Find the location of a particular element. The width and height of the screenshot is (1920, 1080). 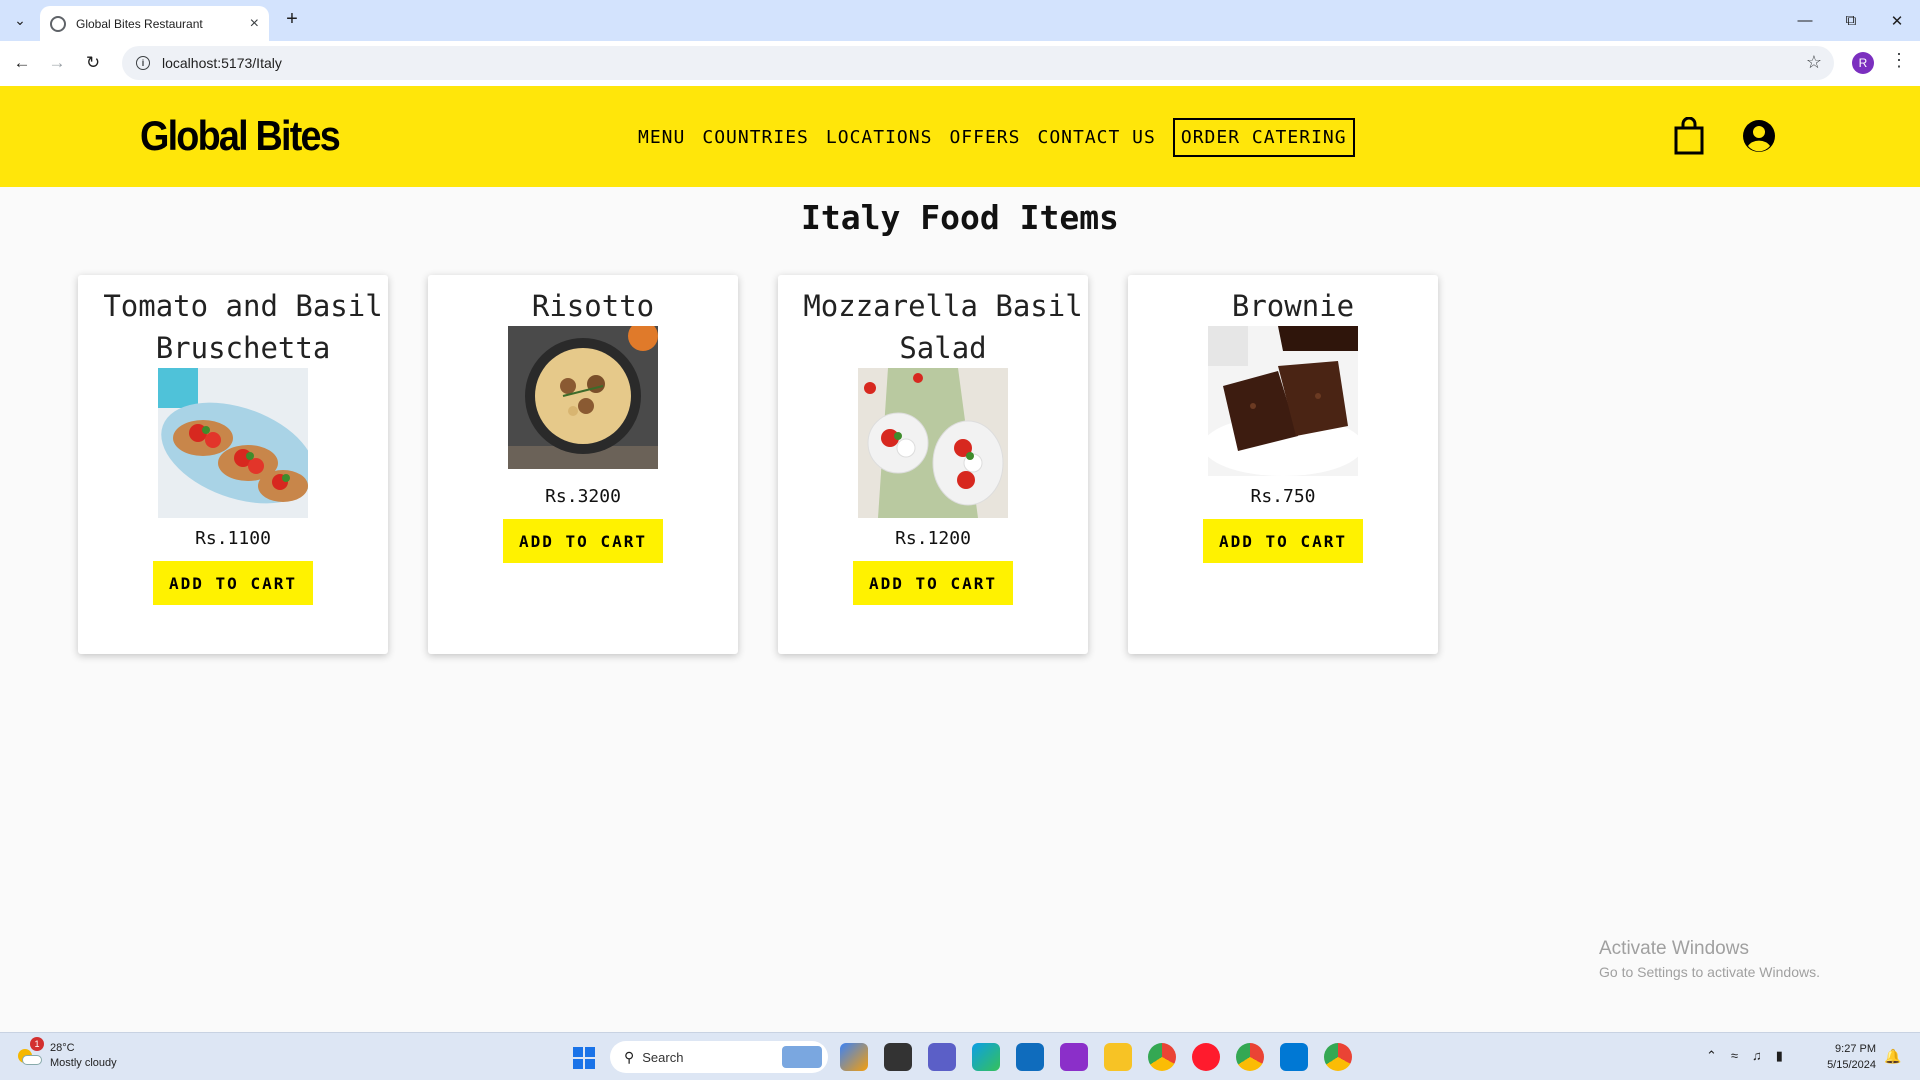

watermark-title: Activate Windows is located at coordinates (1674, 948).